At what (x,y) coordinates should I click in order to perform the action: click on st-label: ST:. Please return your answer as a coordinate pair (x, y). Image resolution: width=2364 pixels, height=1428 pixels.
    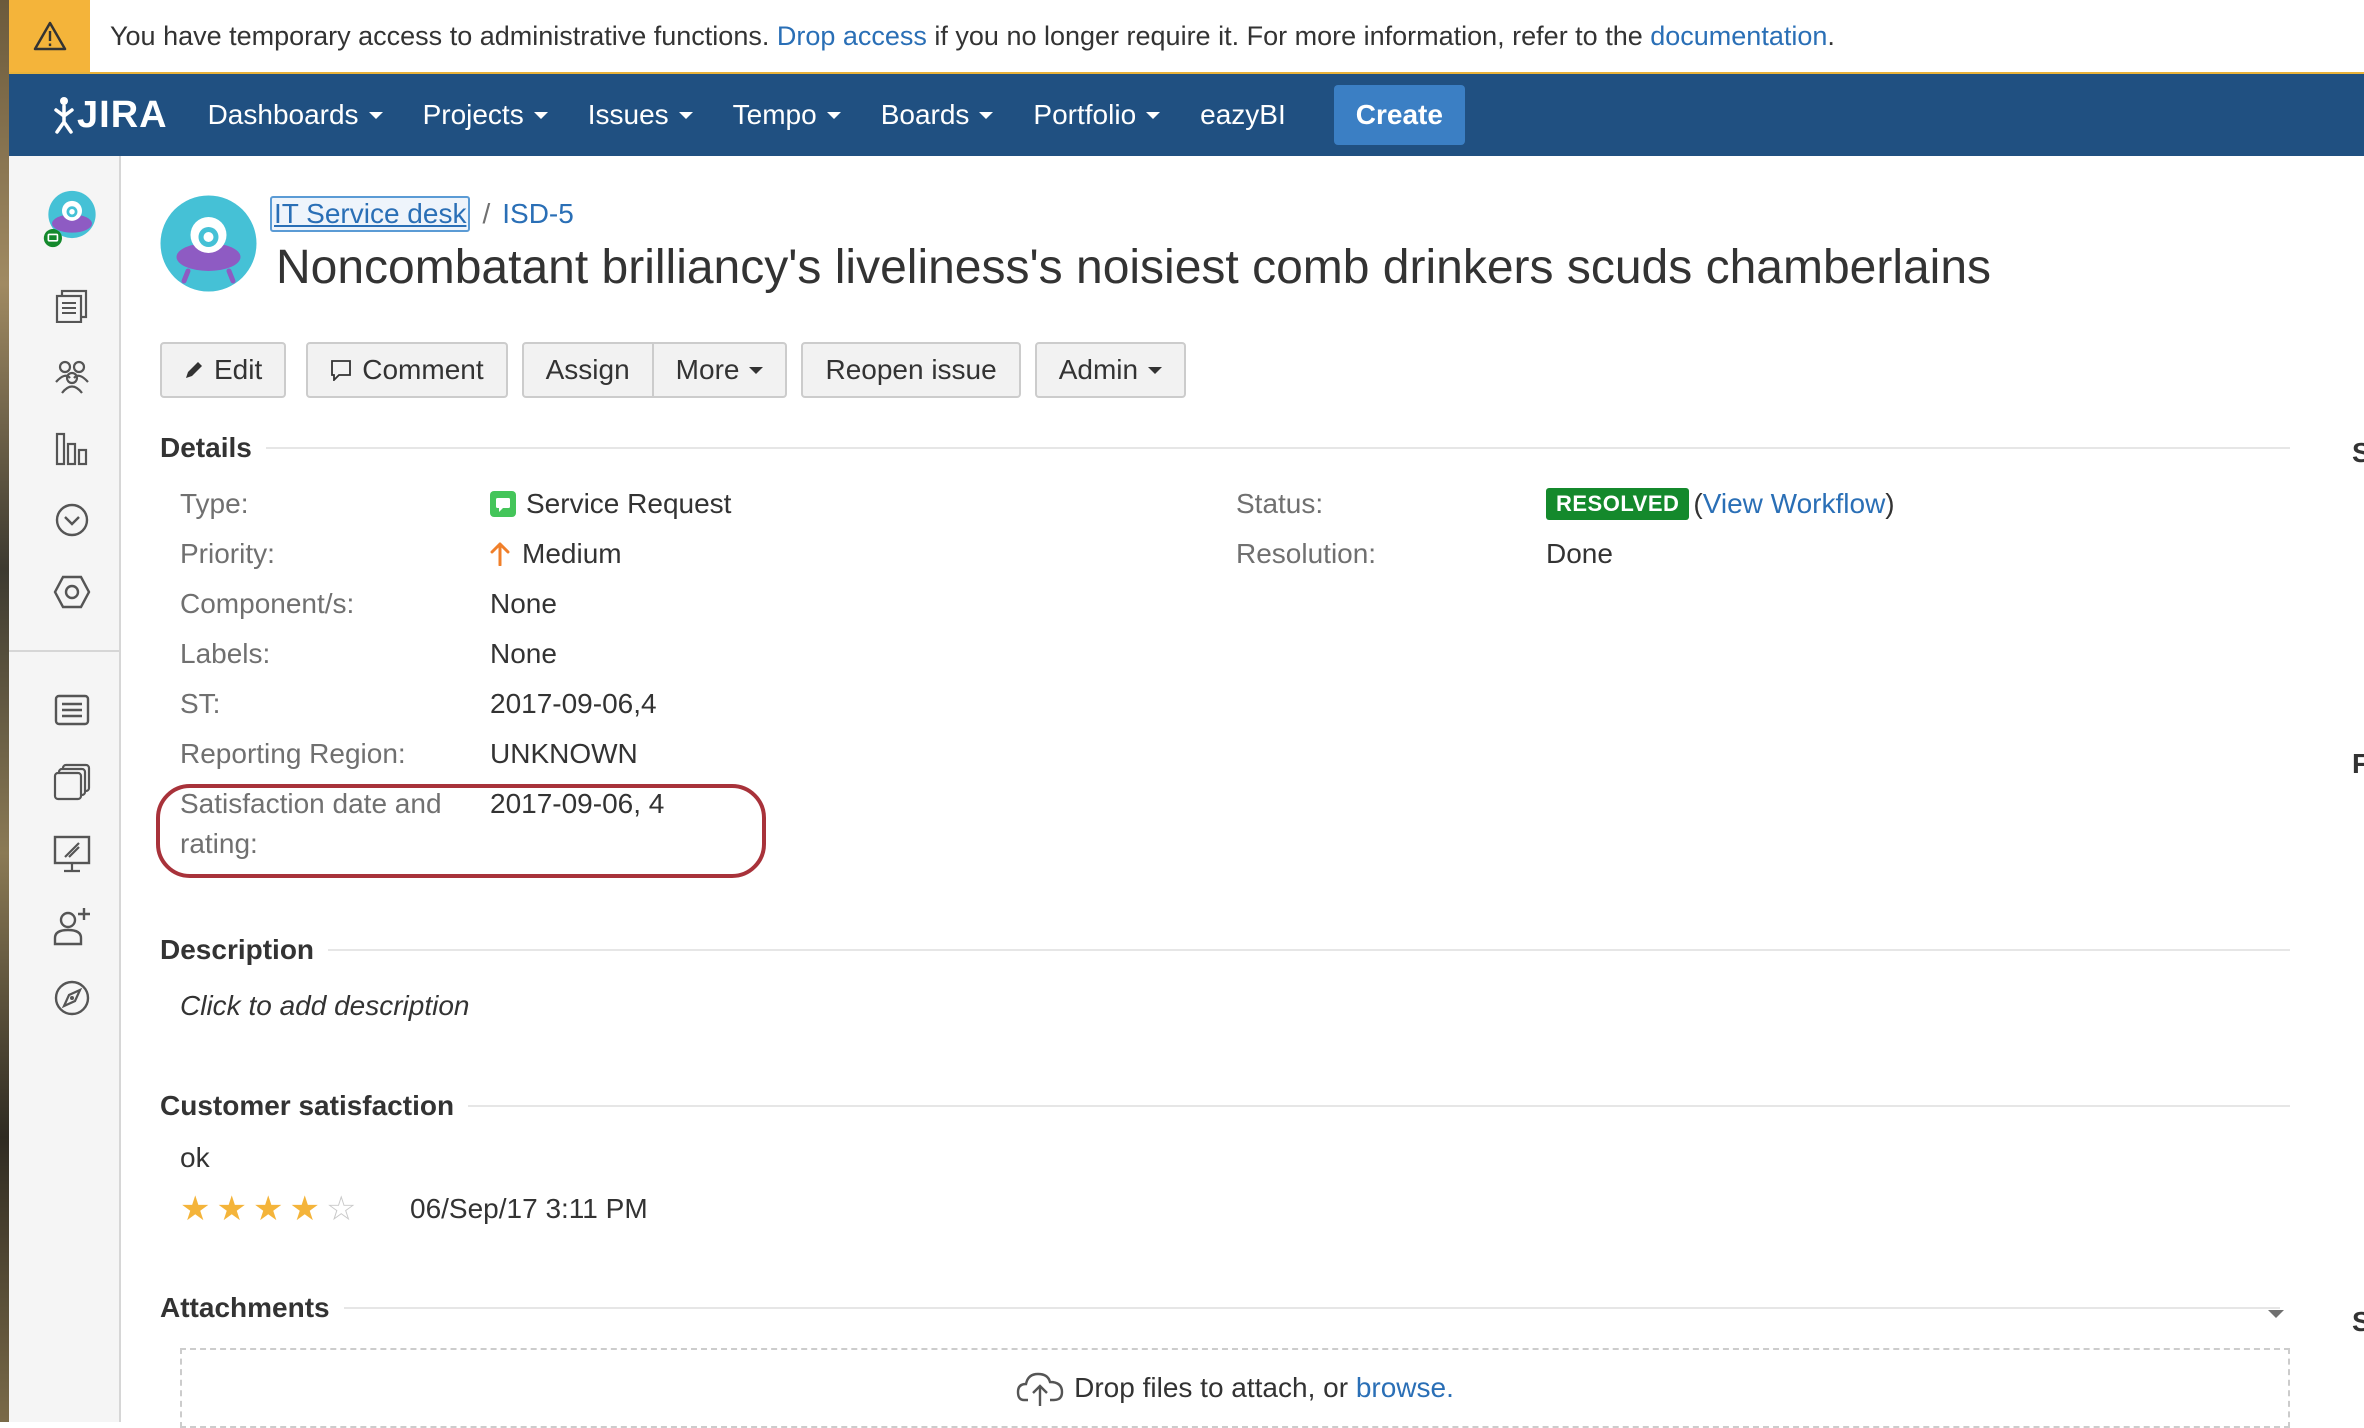
    Looking at the image, I should click on (200, 703).